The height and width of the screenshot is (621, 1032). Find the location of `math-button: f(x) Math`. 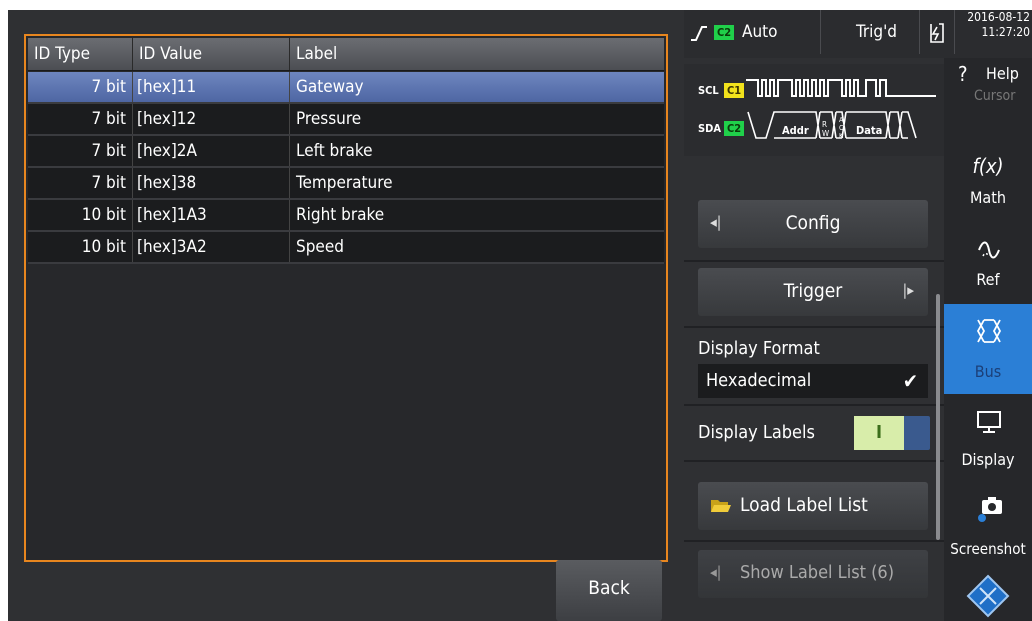

math-button: f(x) Math is located at coordinates (988, 189).